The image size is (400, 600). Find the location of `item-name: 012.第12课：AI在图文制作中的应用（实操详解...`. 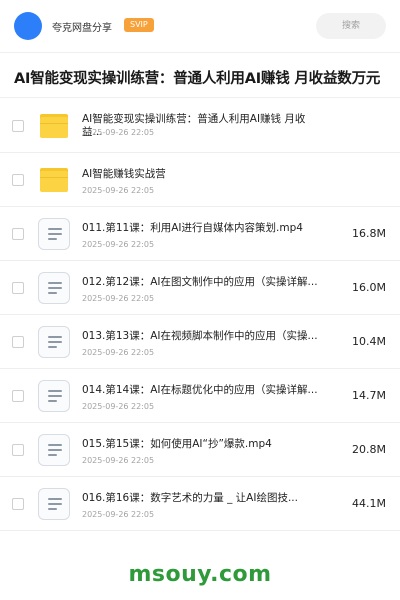

item-name: 012.第12课：AI在图文制作中的应用（实操详解... is located at coordinates (200, 282).